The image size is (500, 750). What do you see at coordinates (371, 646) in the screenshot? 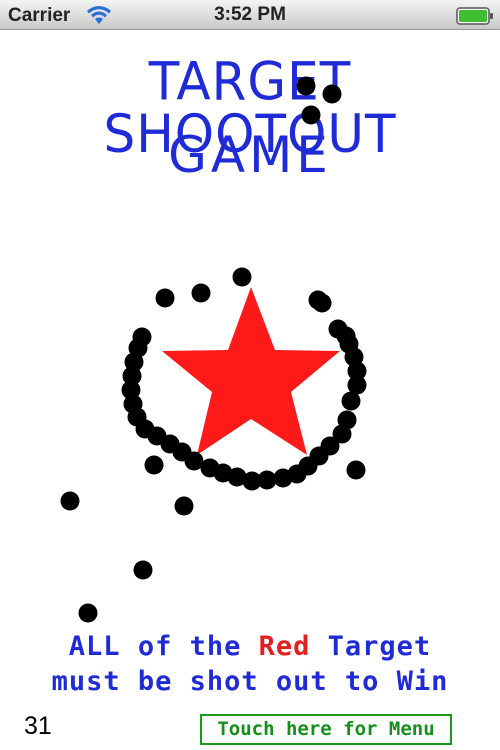
I see `instruction-text-target: Target` at bounding box center [371, 646].